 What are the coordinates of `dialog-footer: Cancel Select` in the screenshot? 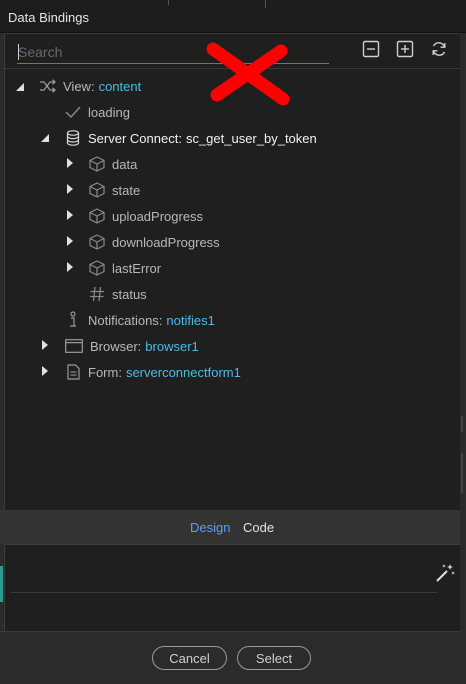 It's located at (233, 657).